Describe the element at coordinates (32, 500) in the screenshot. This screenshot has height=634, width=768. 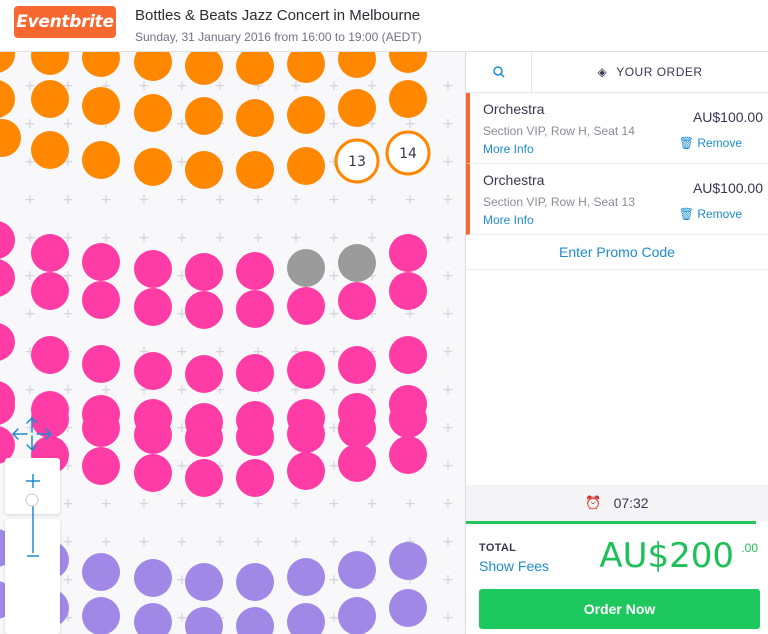
I see `zoom-slider-handle` at that location.